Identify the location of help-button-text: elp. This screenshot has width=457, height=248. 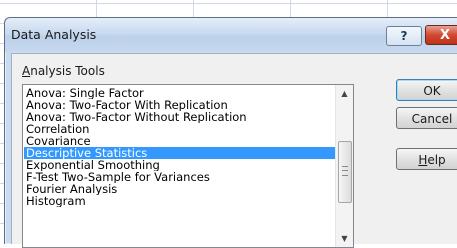
(436, 160).